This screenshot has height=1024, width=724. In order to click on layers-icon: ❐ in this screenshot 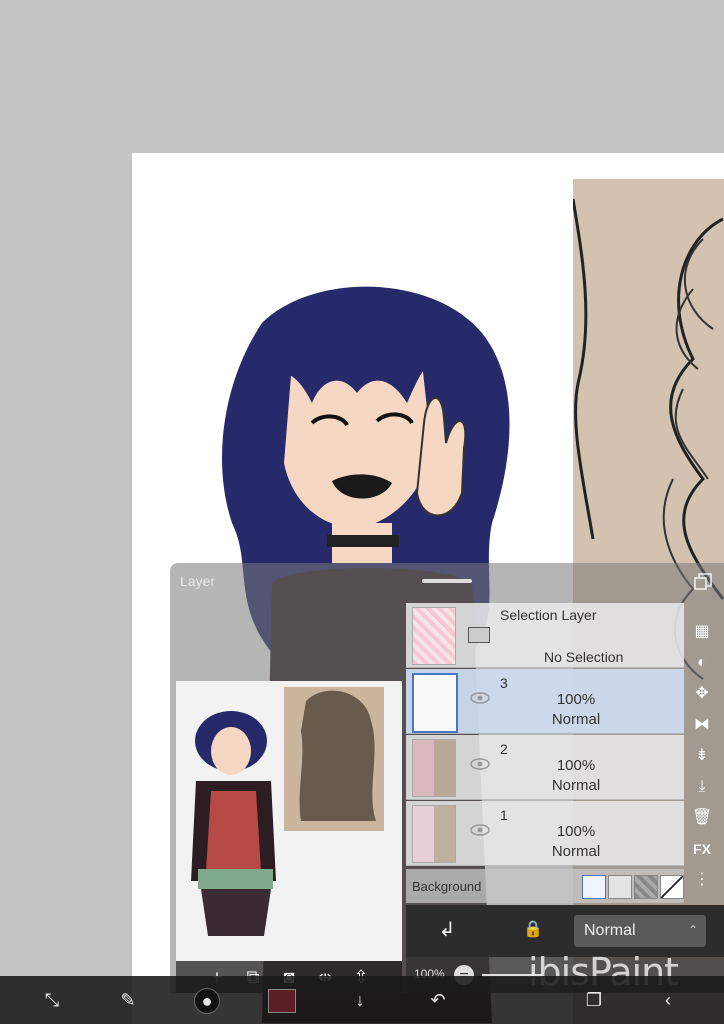, I will do `click(594, 1000)`.